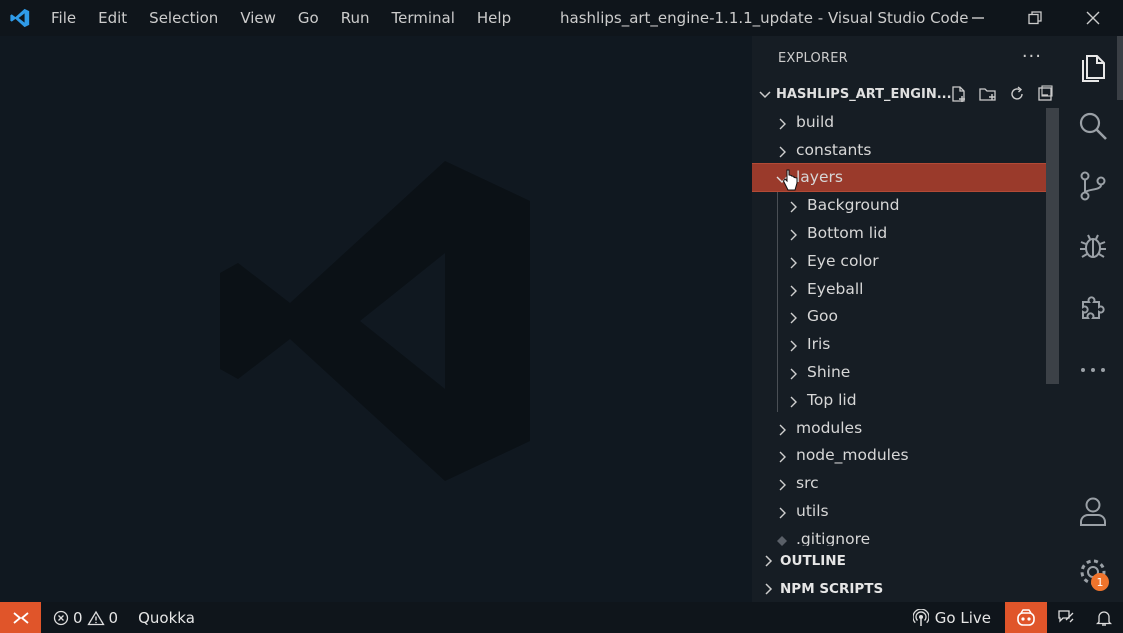 The image size is (1123, 633). I want to click on chevron-down-icon, so click(765, 95).